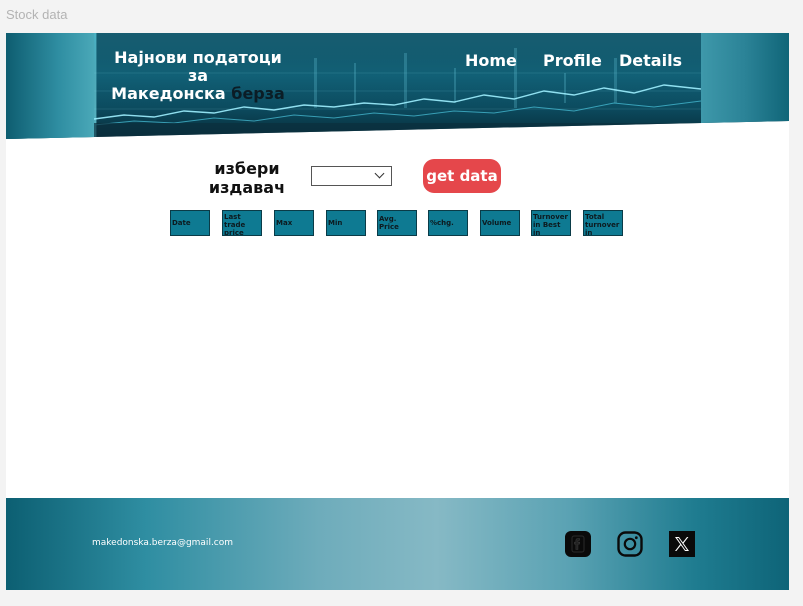  I want to click on column-header-volume: Volume, so click(500, 223).